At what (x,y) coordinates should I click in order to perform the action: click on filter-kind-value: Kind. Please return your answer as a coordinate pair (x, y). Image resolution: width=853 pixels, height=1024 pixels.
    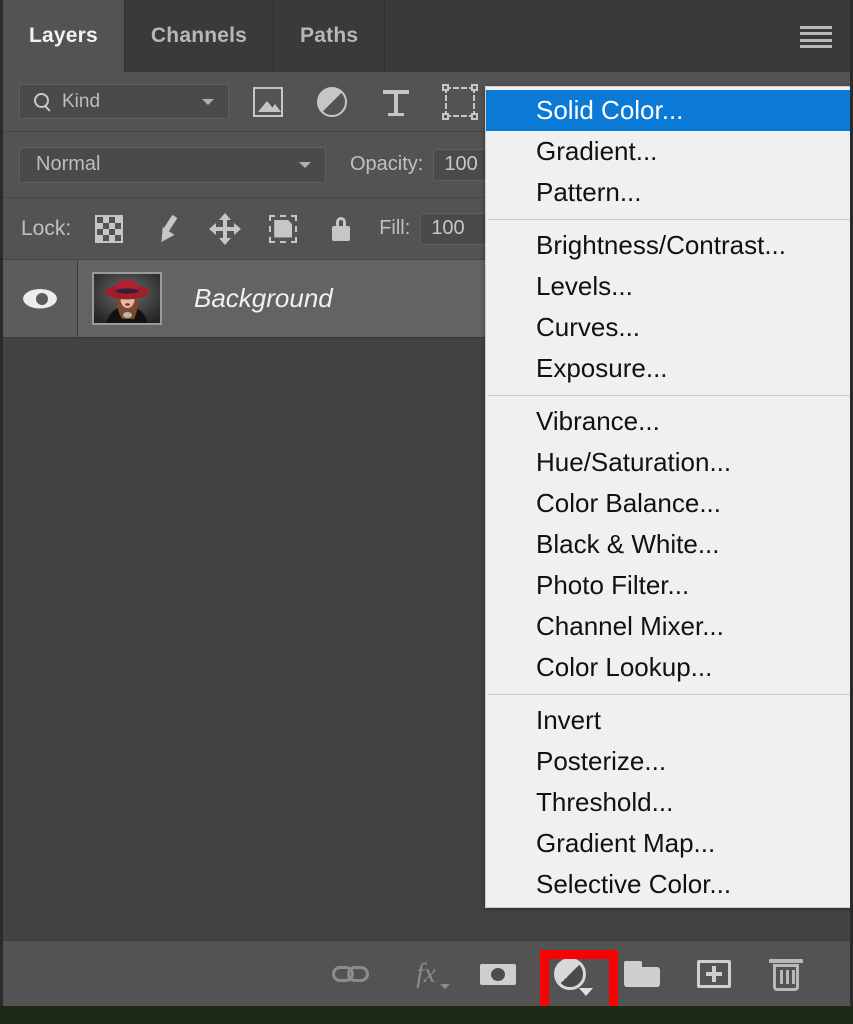
    Looking at the image, I should click on (81, 101).